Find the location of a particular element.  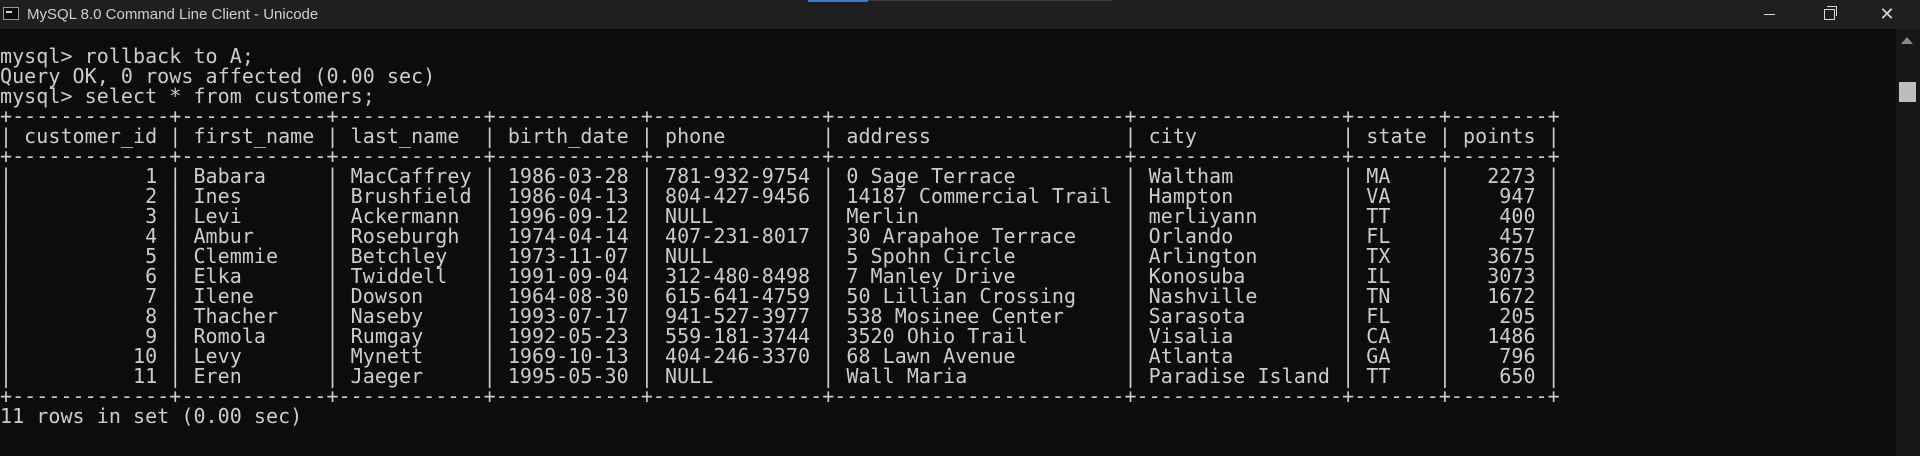

console-line-result: Query OK, 0 rows affected (0.00 sec) is located at coordinates (218, 76).